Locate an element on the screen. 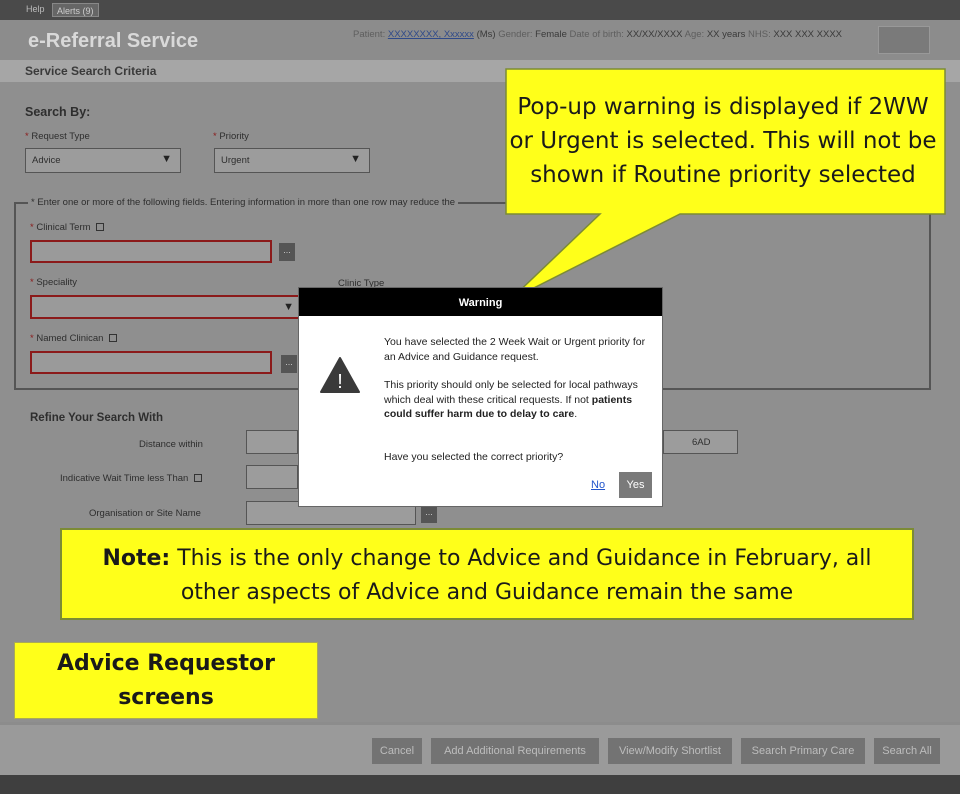  no-button: No is located at coordinates (598, 485).